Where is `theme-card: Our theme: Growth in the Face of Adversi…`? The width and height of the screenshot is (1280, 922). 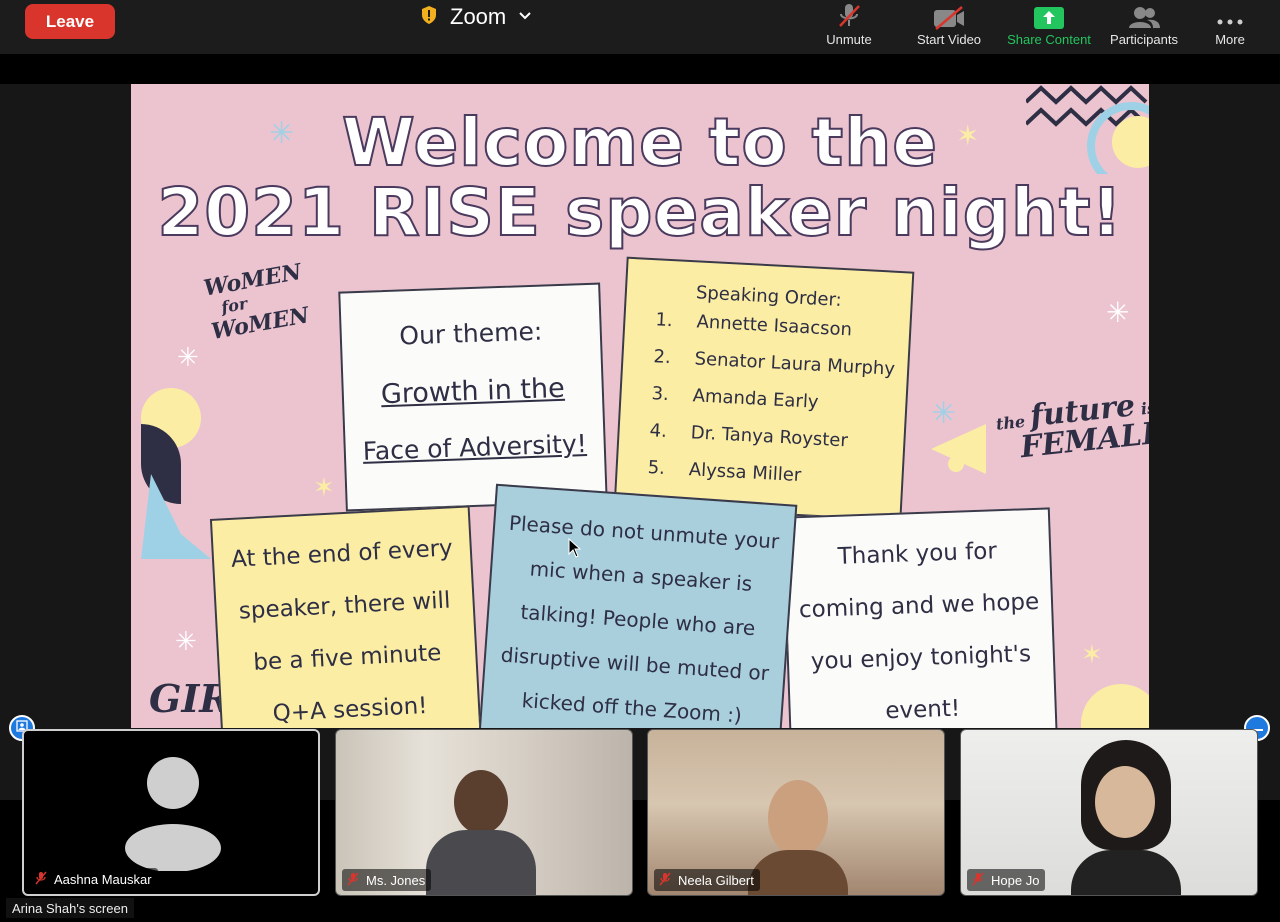
theme-card: Our theme: Growth in the Face of Adversi… is located at coordinates (473, 397).